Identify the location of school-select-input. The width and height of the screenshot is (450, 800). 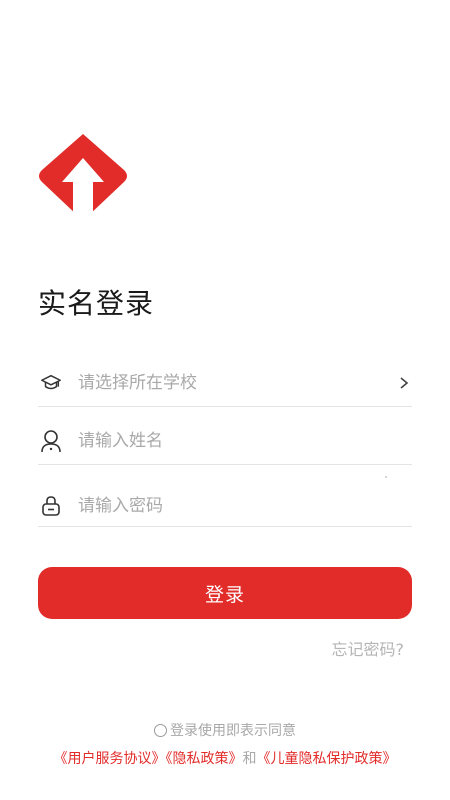
(237, 383).